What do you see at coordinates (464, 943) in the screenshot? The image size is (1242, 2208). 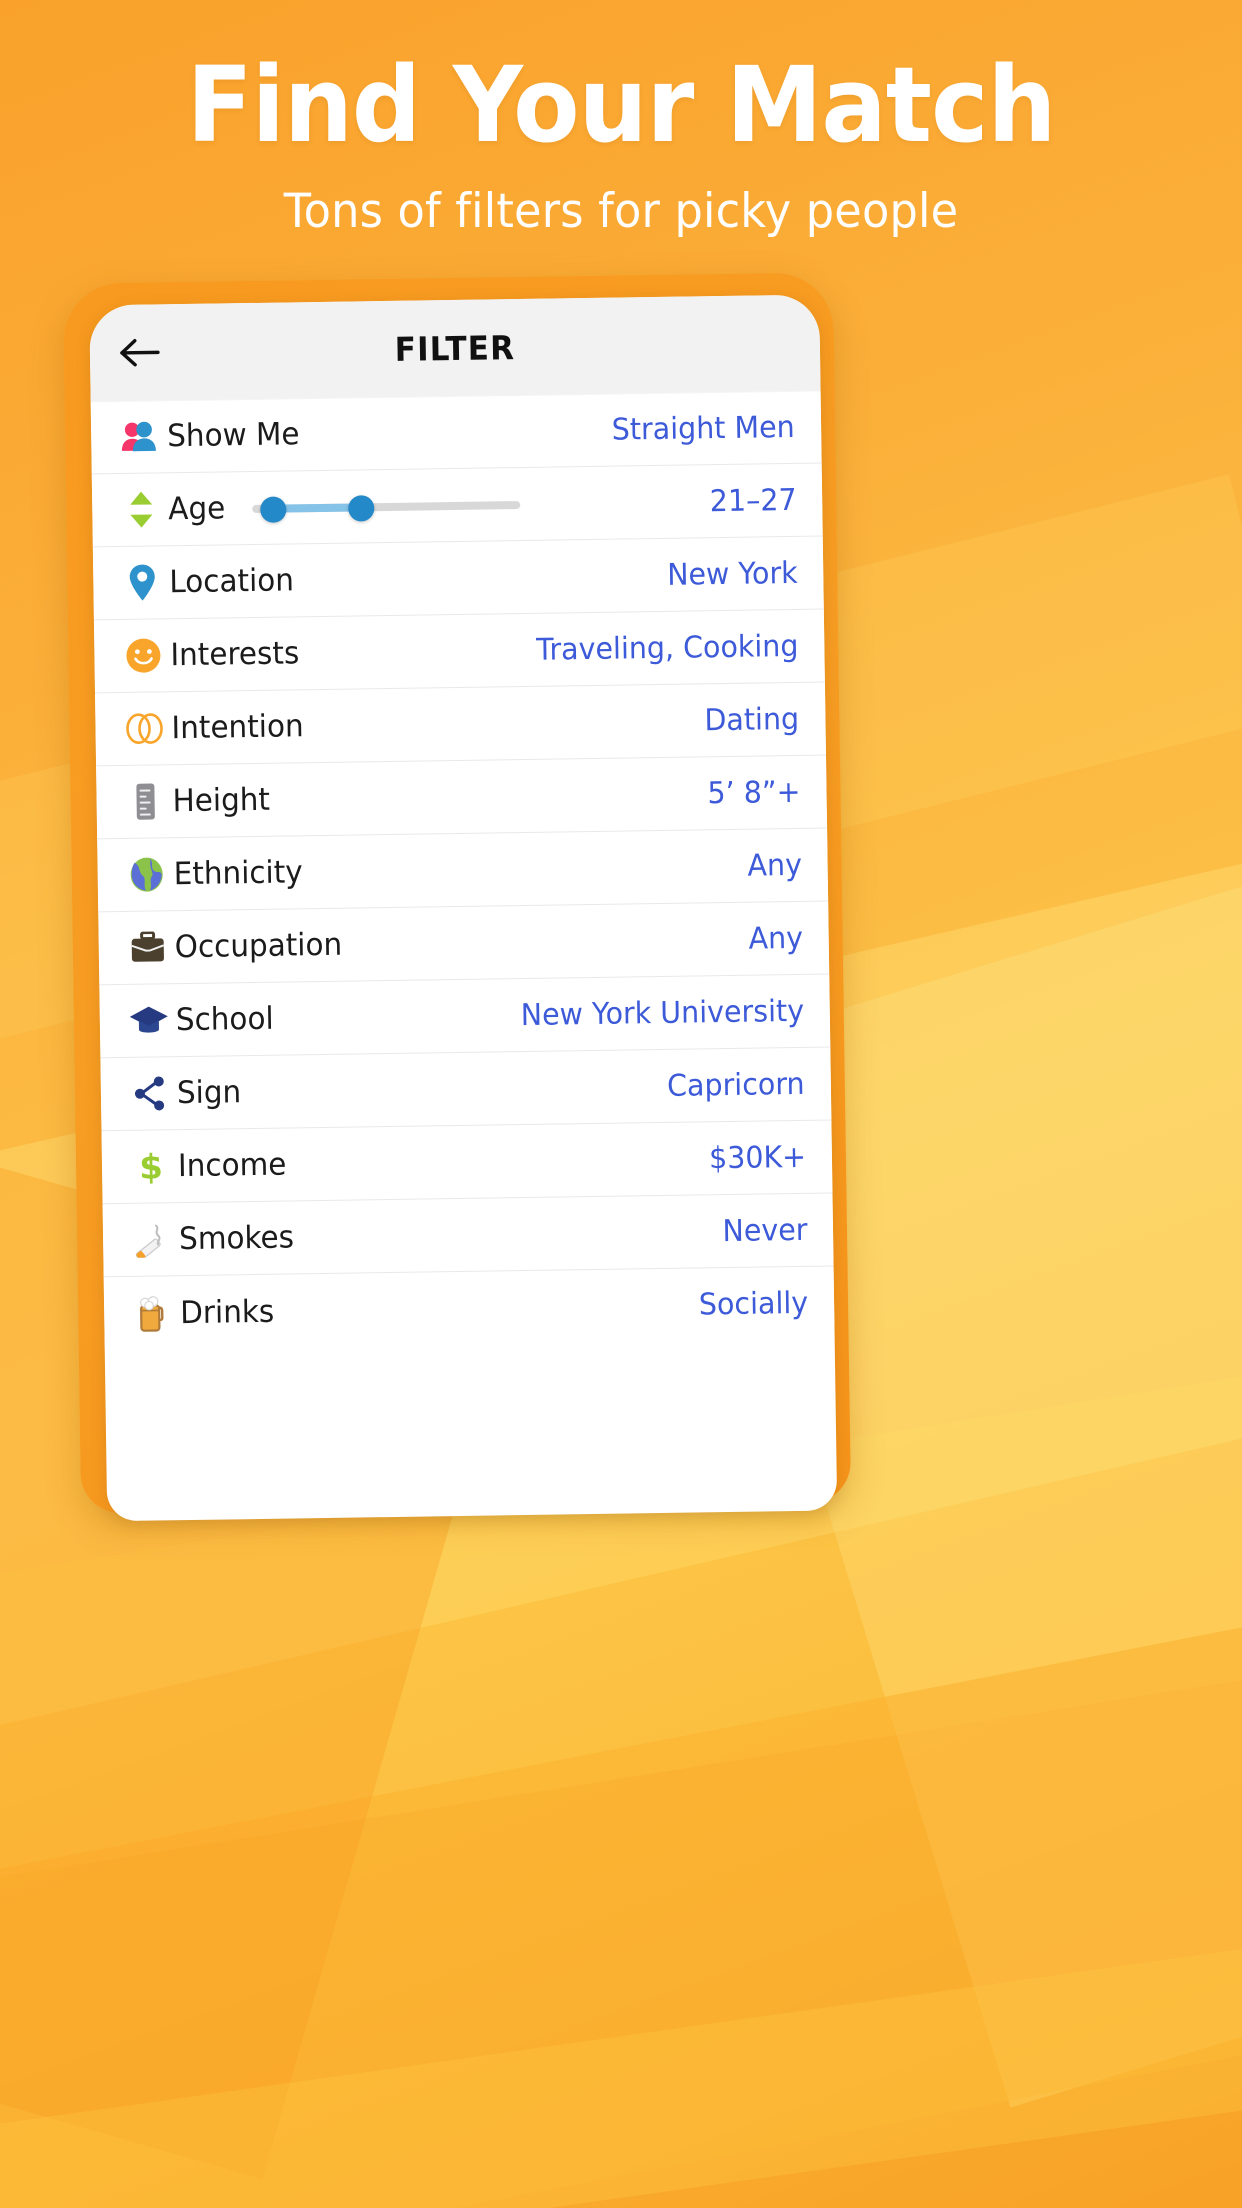 I see `filter-row-occupation: Occupation Any` at bounding box center [464, 943].